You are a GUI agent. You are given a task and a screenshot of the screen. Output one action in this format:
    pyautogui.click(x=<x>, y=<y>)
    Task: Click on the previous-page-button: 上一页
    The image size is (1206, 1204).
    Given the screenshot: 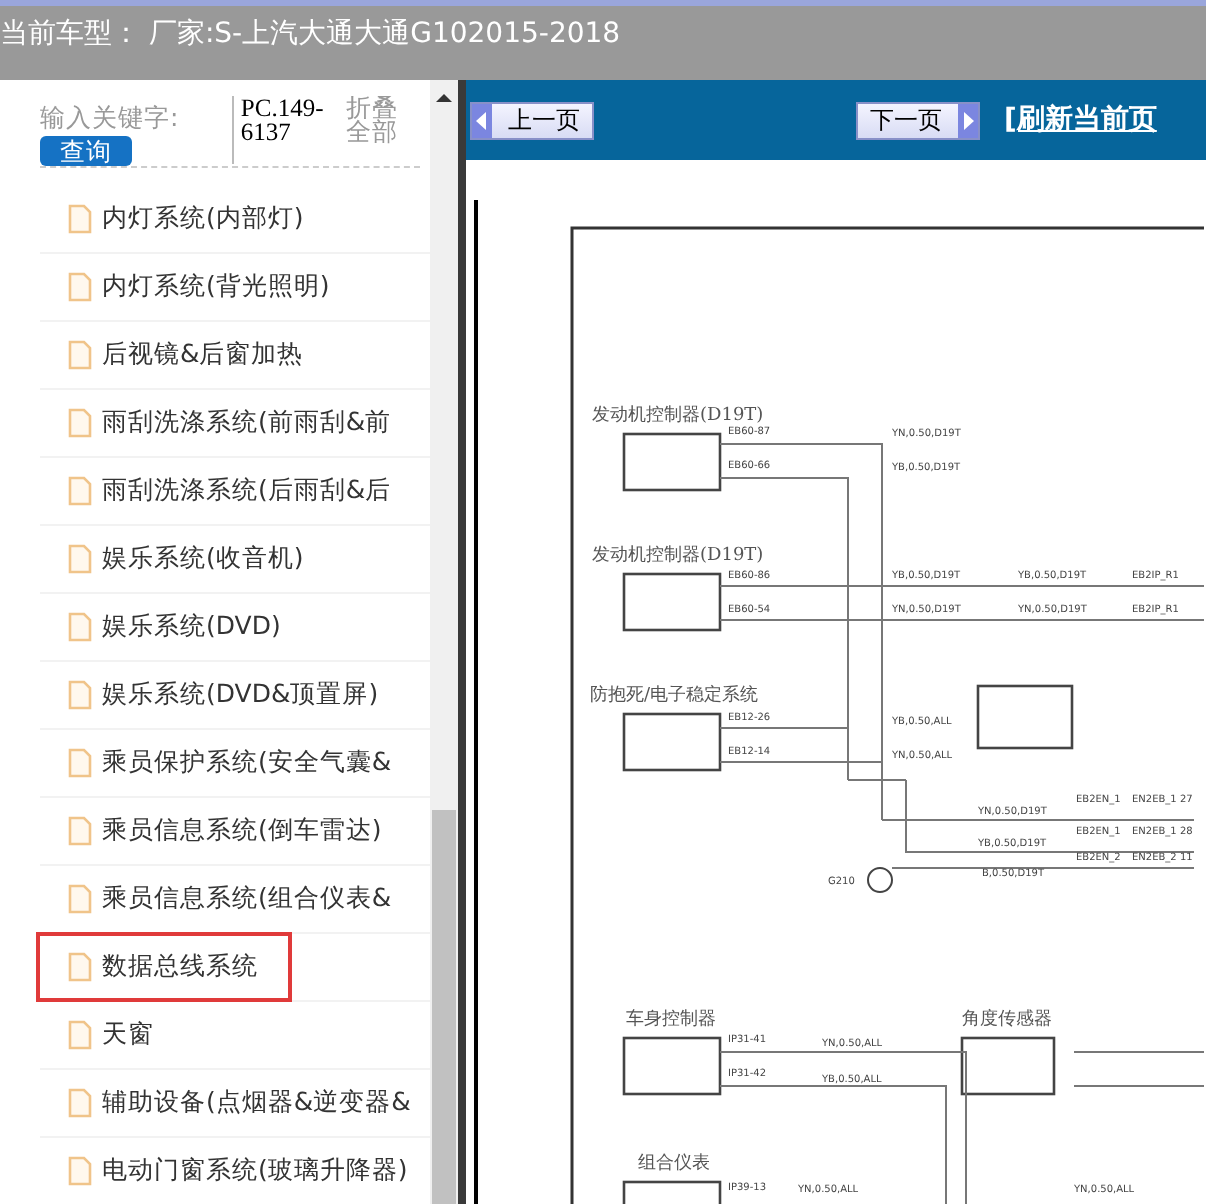 What is the action you would take?
    pyautogui.click(x=532, y=120)
    